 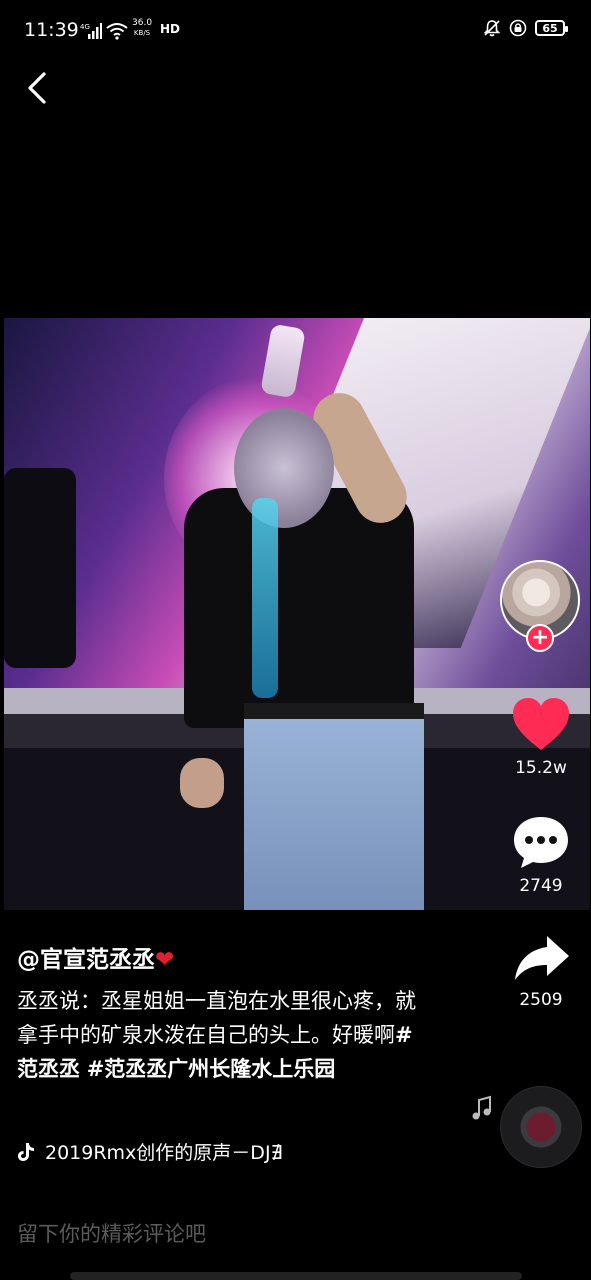 I want to click on back-button, so click(x=40, y=88).